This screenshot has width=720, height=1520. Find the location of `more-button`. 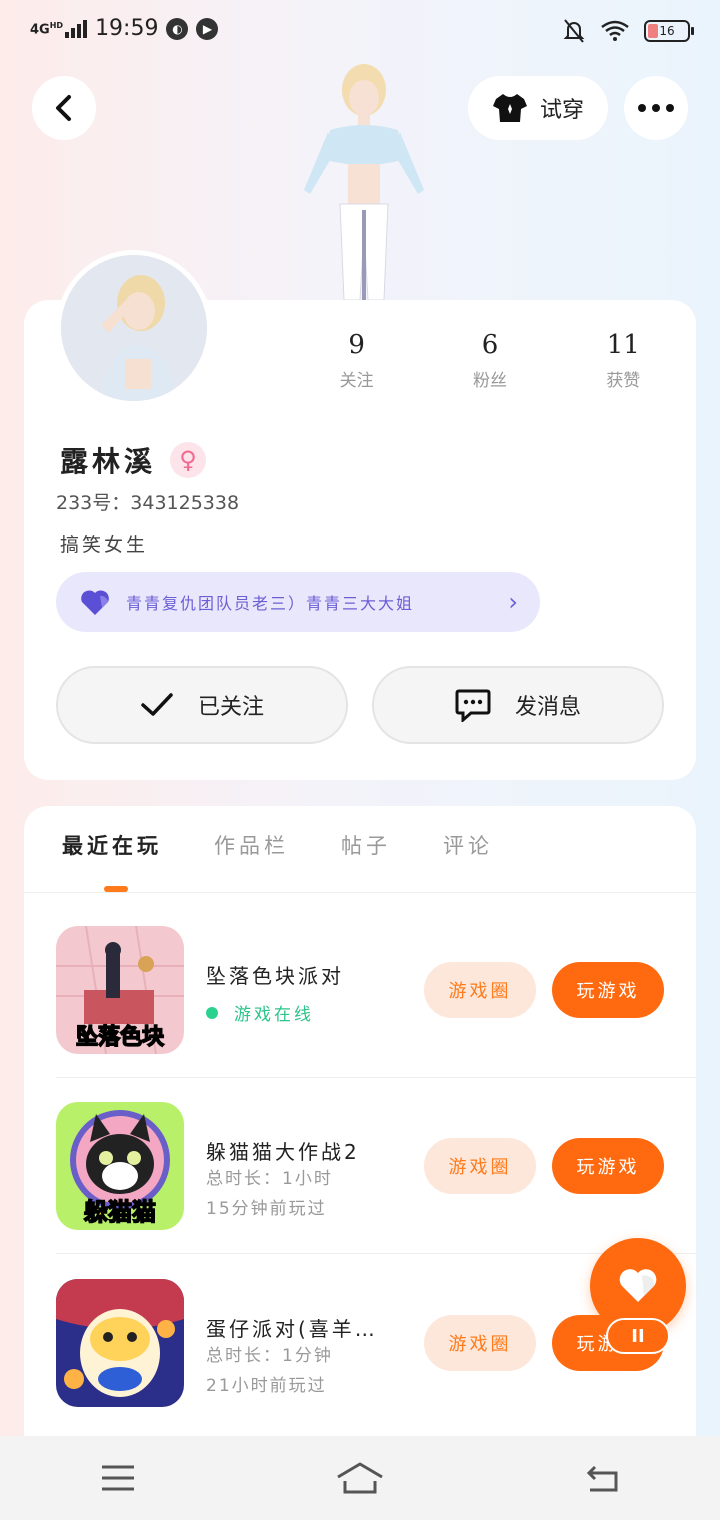

more-button is located at coordinates (656, 108).